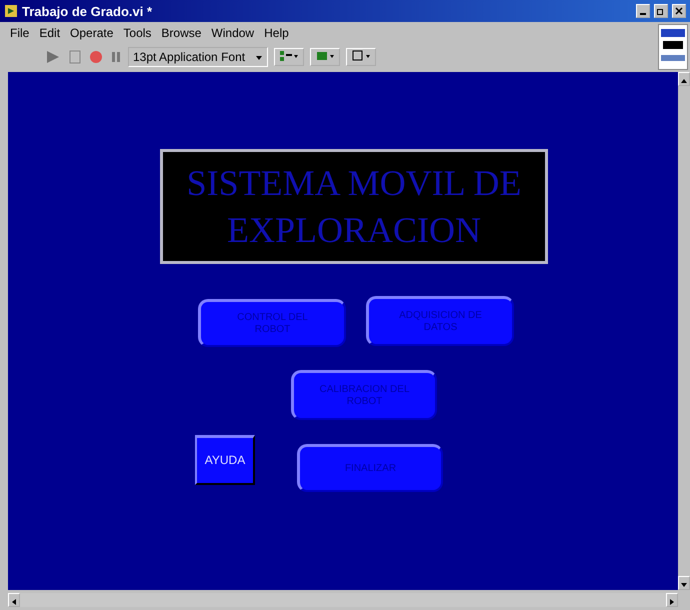 This screenshot has height=610, width=690. I want to click on scroll-down-button, so click(684, 583).